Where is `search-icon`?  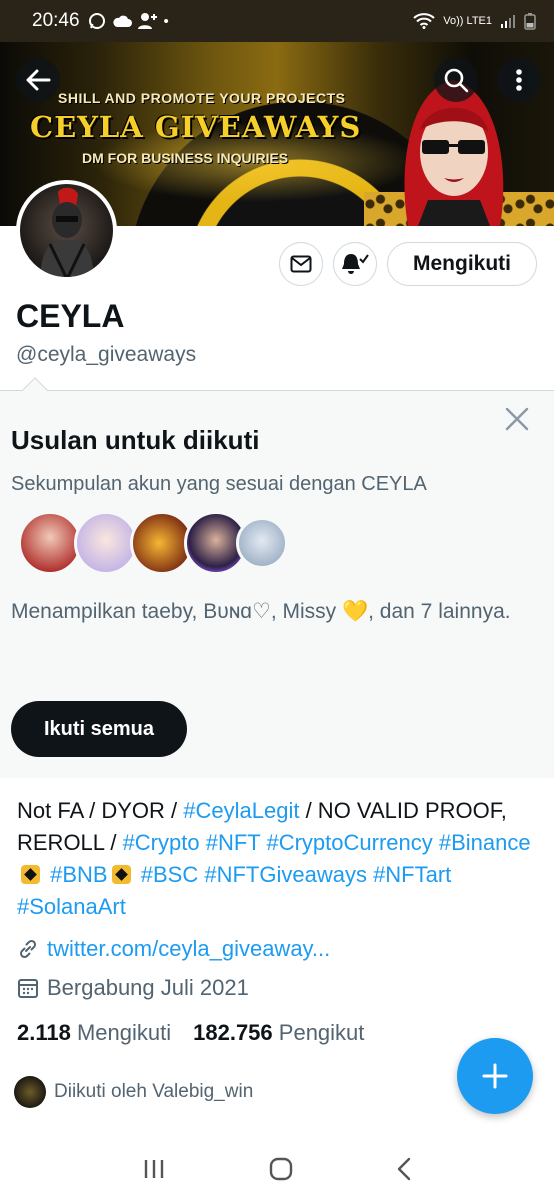 search-icon is located at coordinates (456, 80).